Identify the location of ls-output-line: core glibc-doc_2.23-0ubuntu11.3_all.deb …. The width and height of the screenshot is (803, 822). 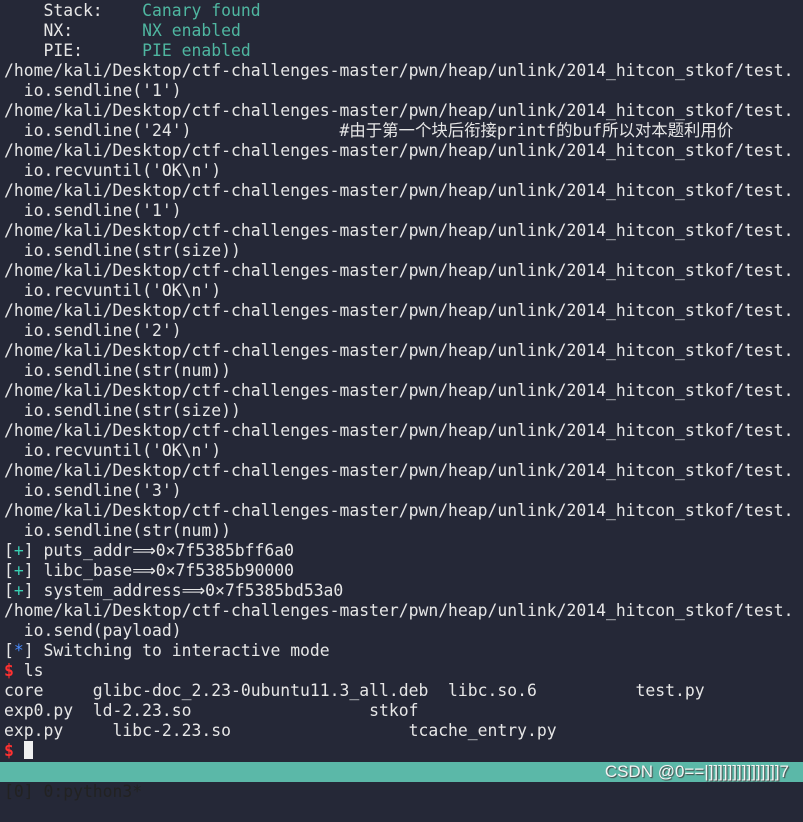
(403, 691).